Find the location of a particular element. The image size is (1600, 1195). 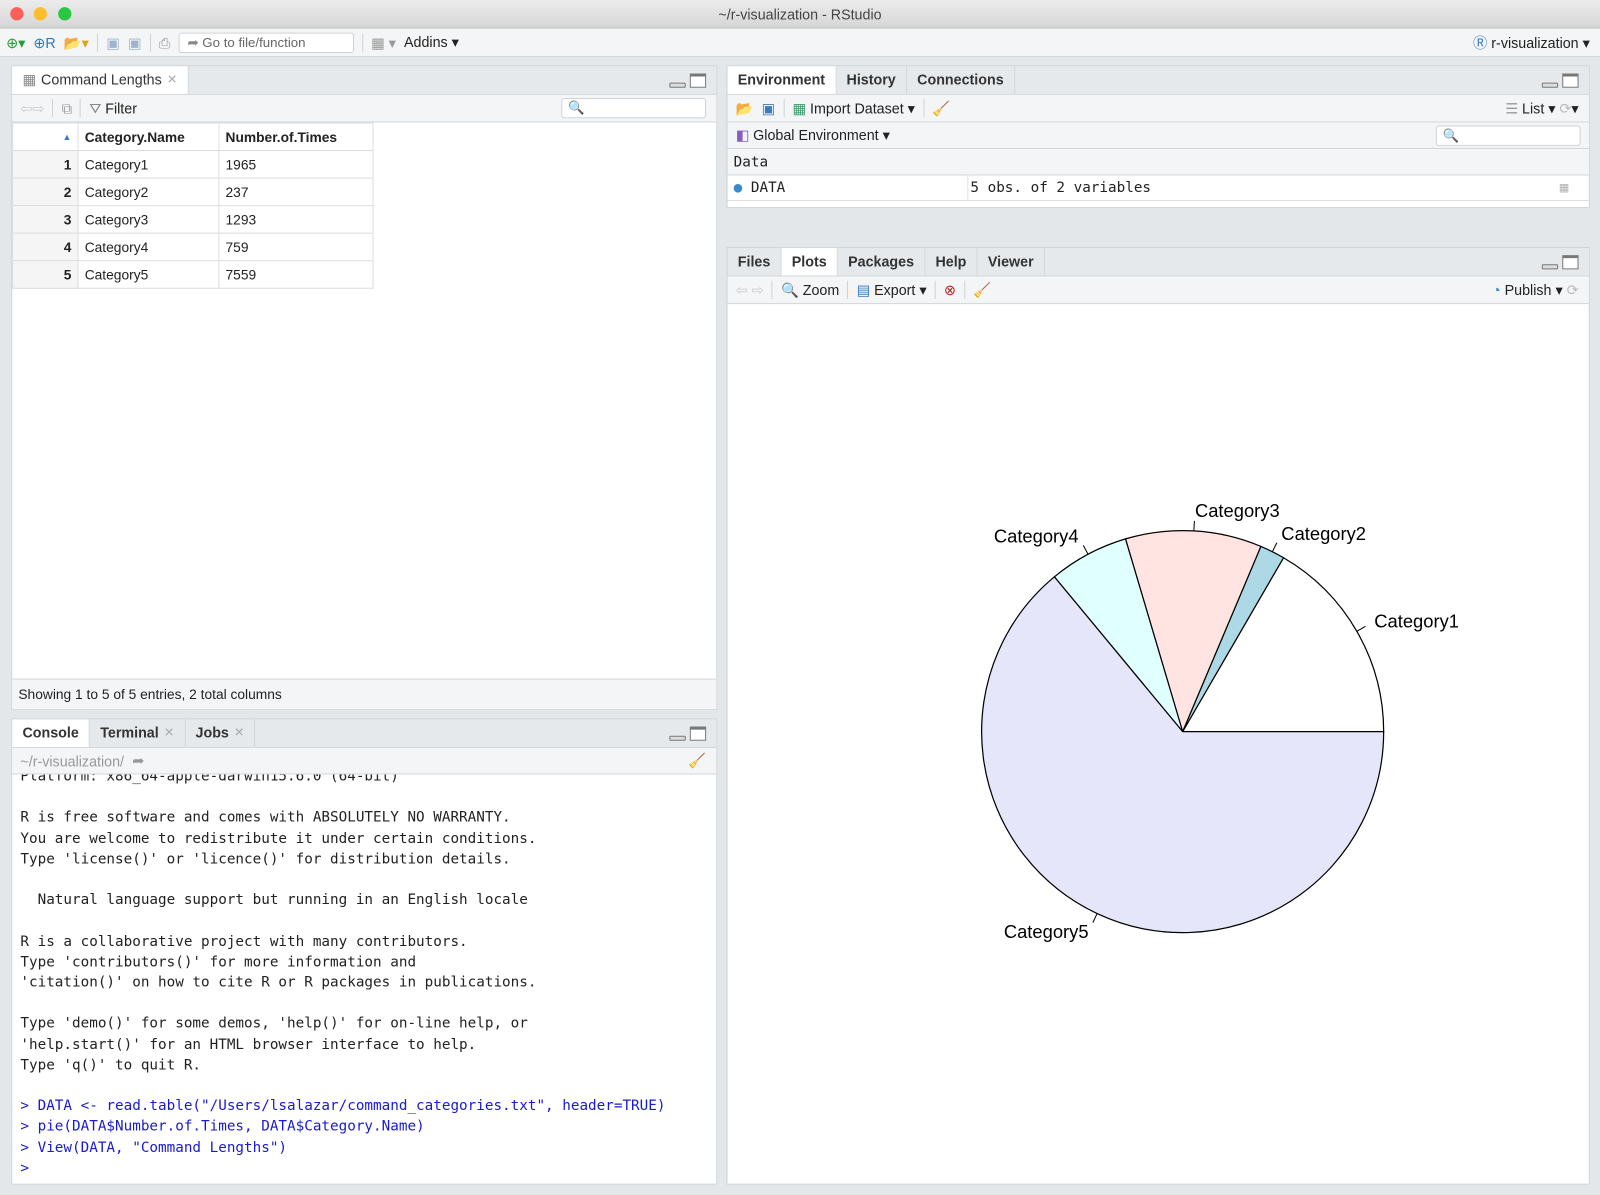

column-header-number: Number.of.Times is located at coordinates (296, 137).